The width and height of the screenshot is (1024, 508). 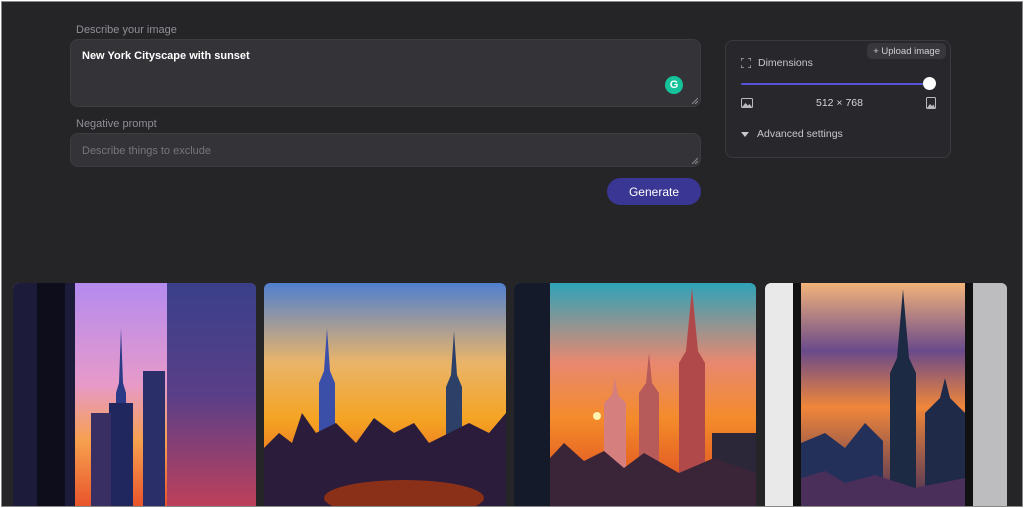 I want to click on generate-button: Generate, so click(x=654, y=191).